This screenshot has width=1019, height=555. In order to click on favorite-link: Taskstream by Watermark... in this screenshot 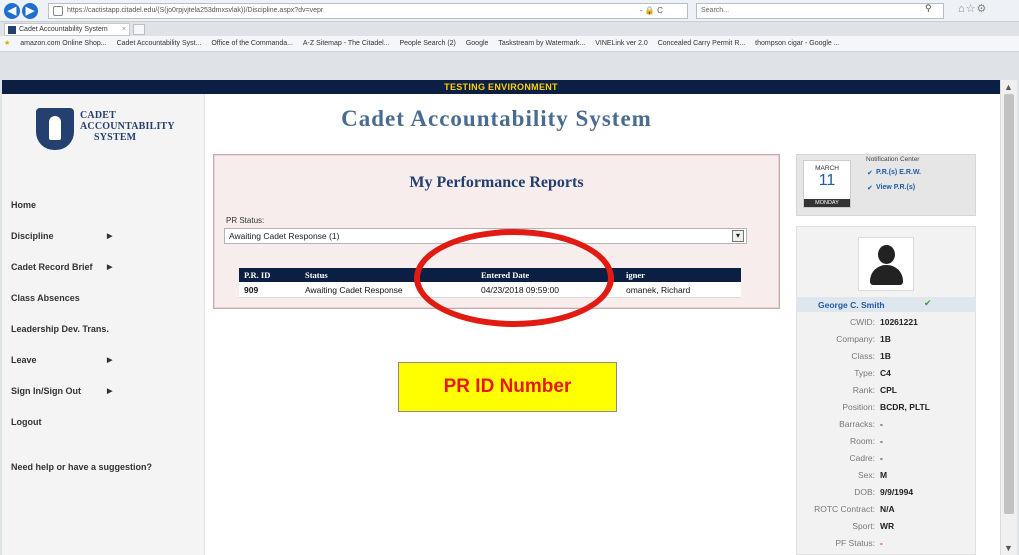, I will do `click(541, 43)`.